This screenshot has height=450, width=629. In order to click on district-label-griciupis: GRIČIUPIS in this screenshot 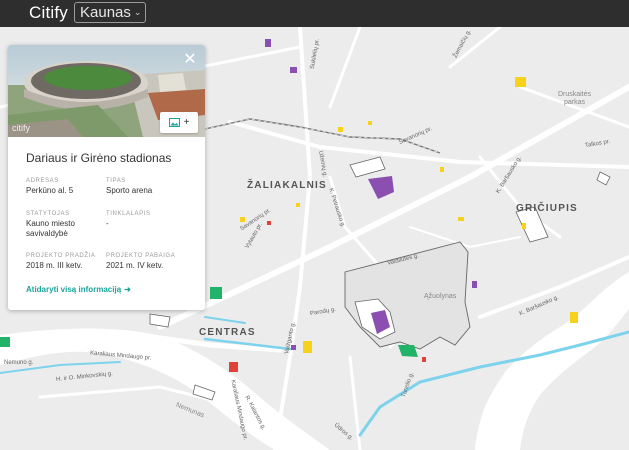, I will do `click(547, 208)`.